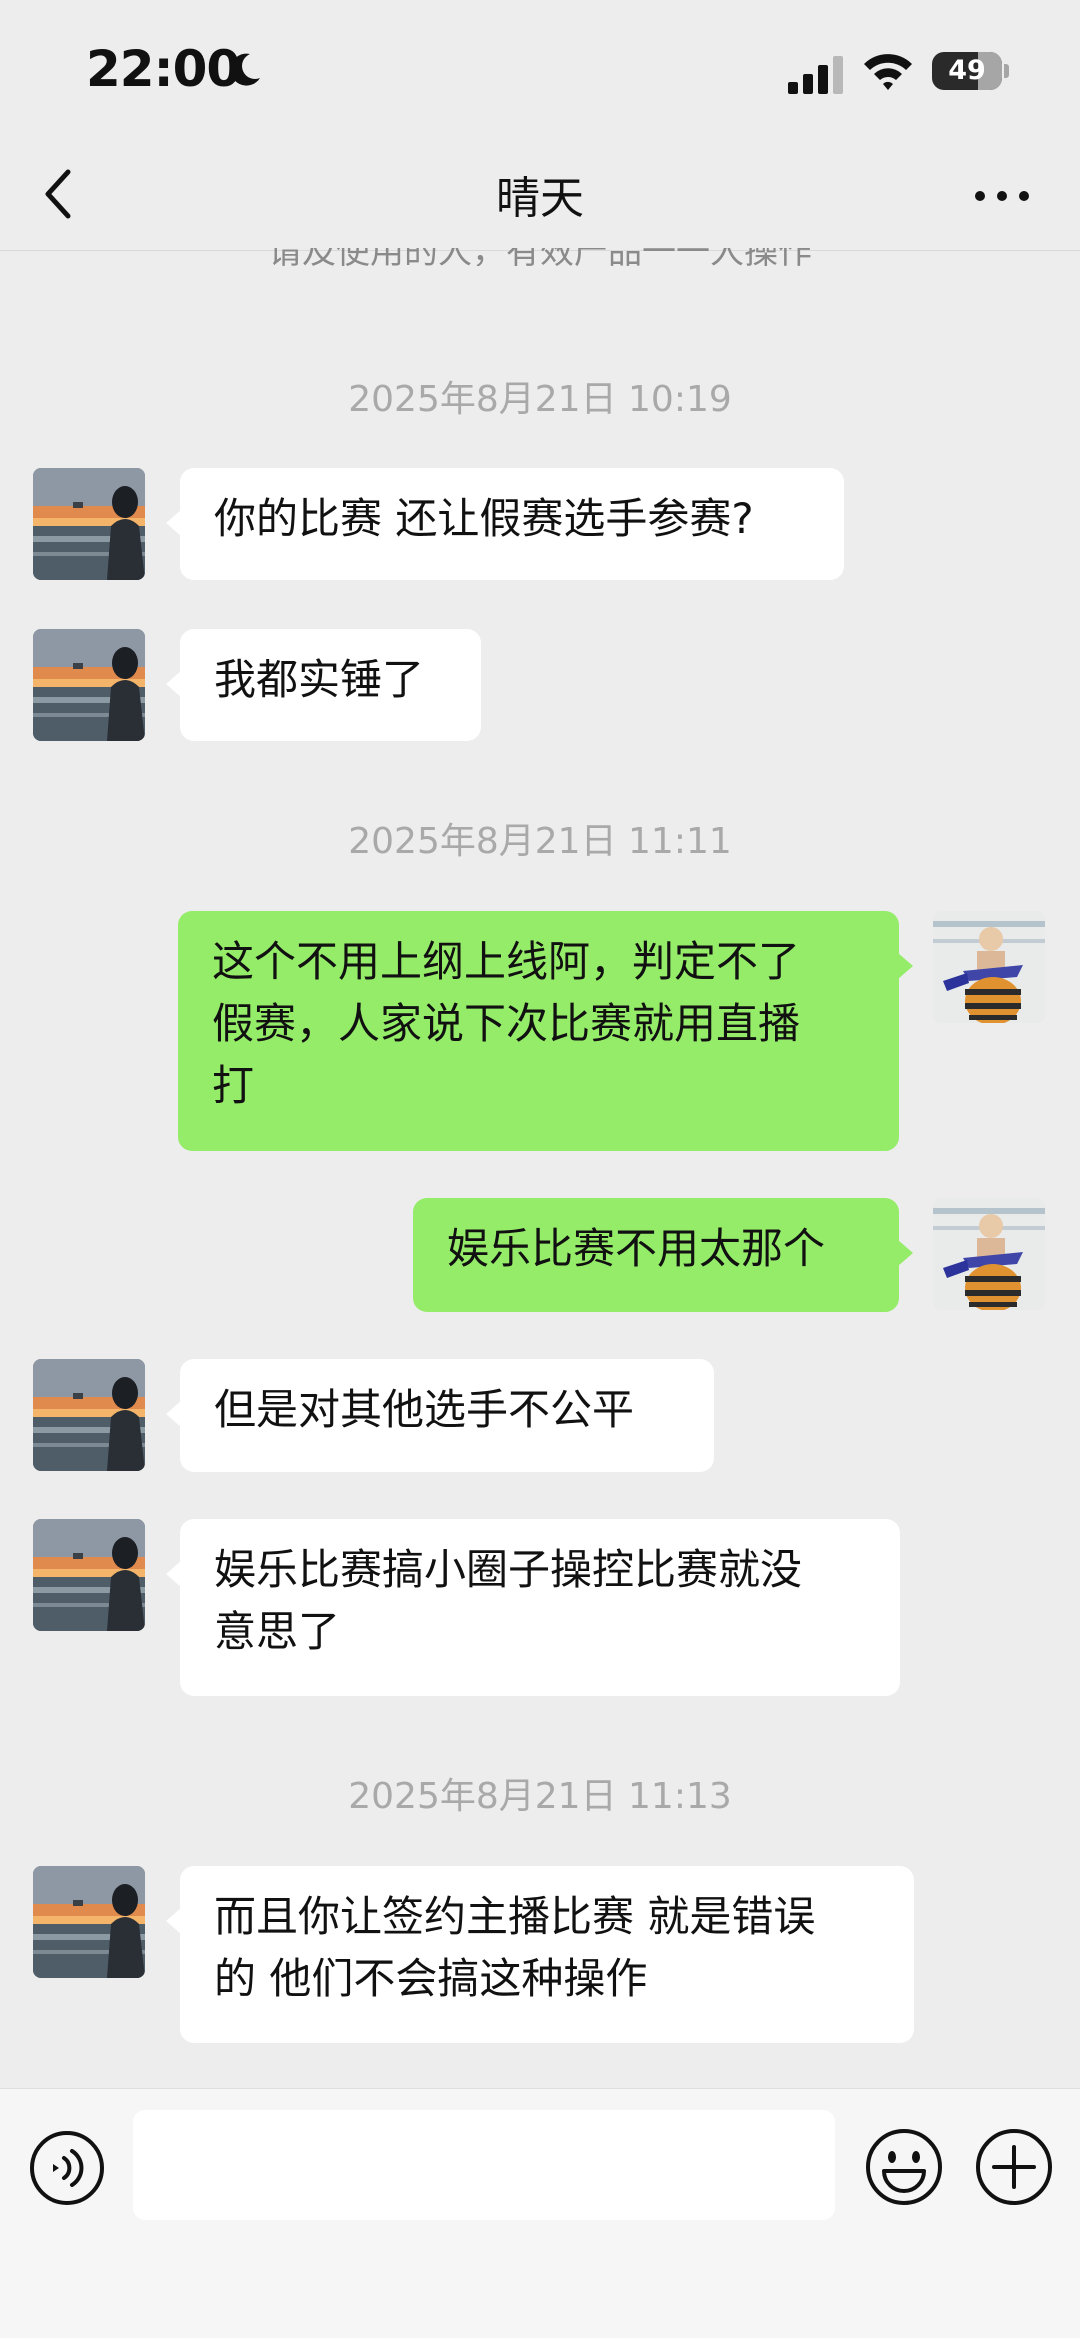  I want to click on voice-icon, so click(67, 2168).